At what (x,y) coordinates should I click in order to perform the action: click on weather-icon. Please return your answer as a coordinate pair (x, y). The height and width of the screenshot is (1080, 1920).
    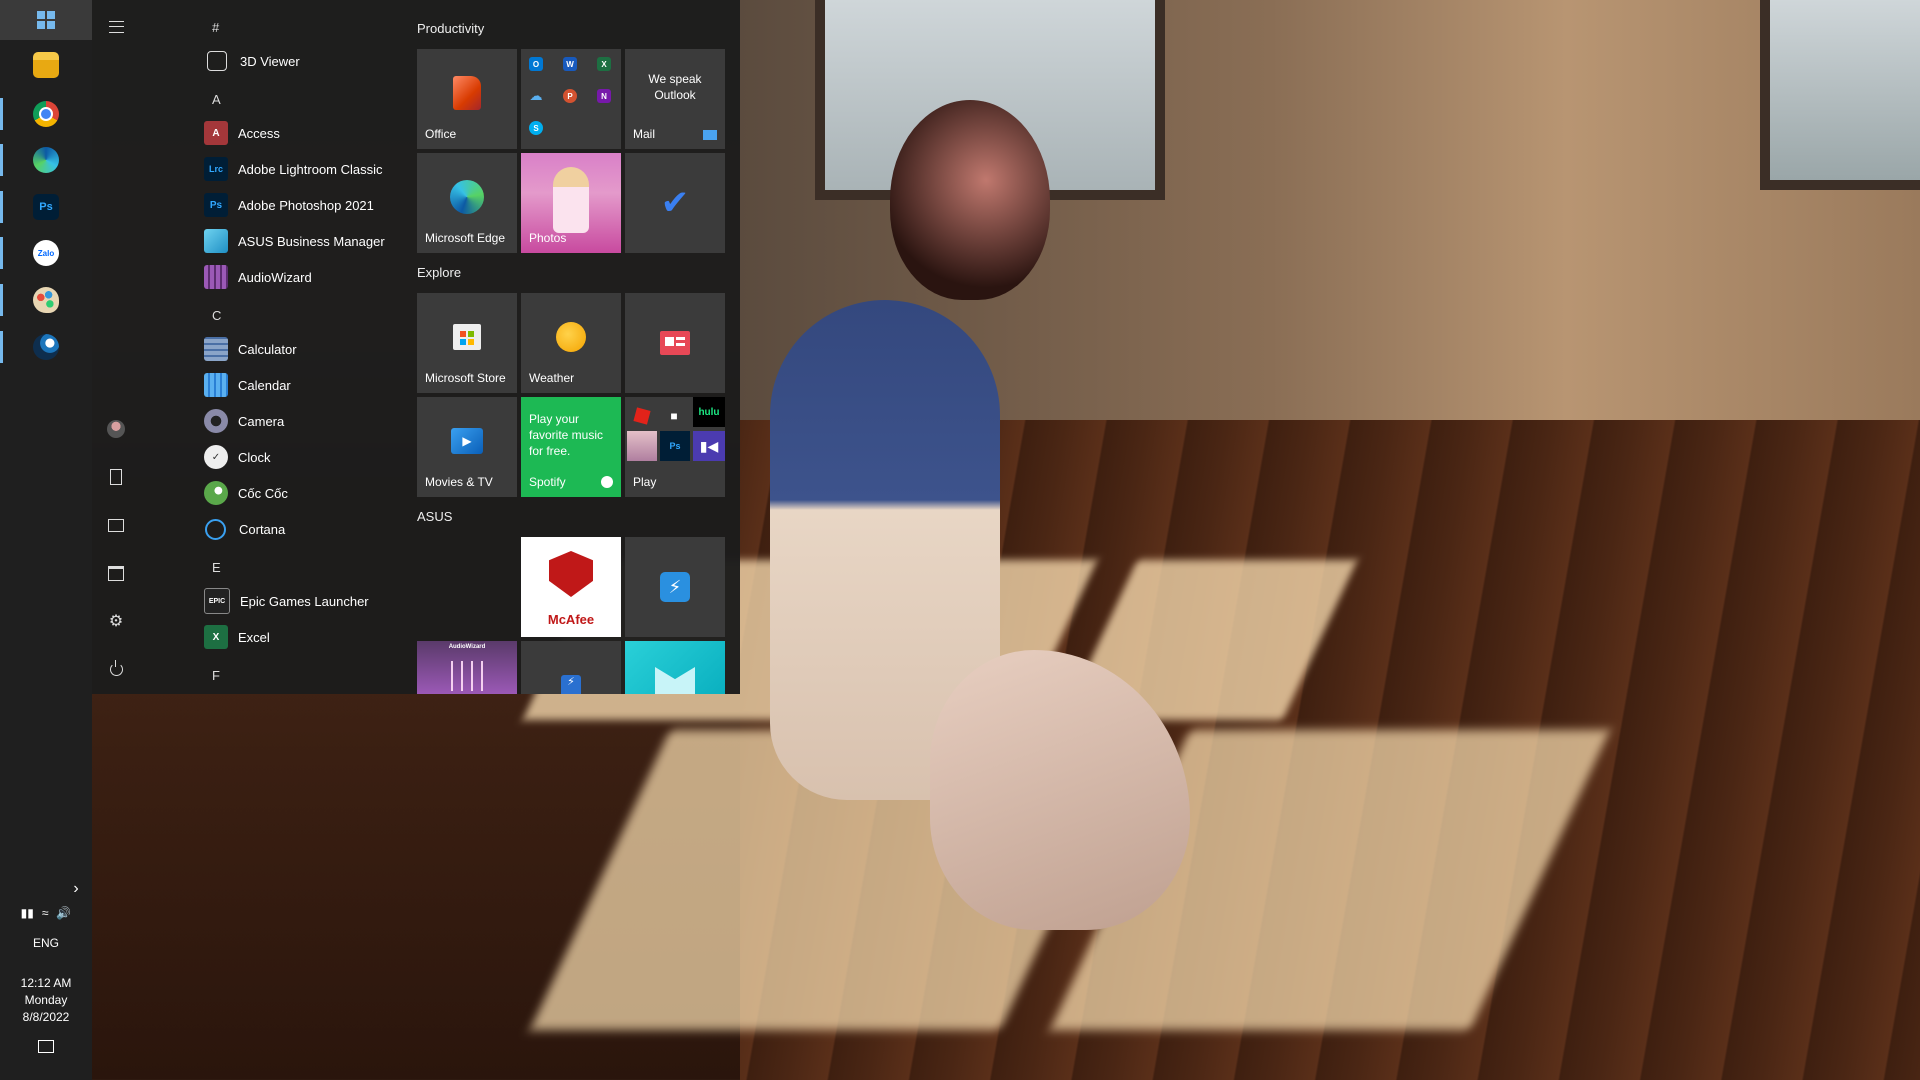
    Looking at the image, I should click on (571, 337).